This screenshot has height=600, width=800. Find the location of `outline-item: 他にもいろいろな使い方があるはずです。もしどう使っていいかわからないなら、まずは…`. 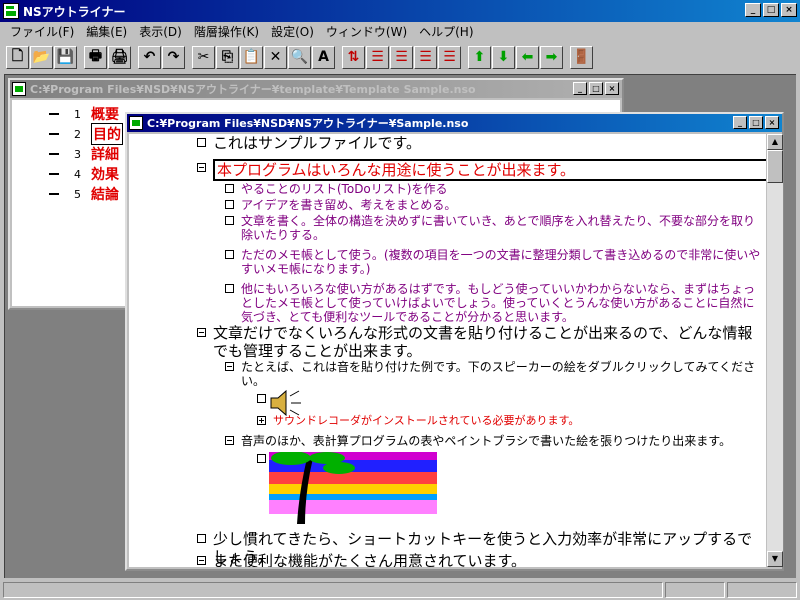

outline-item: 他にもいろいろな使い方があるはずです。もしどう使っていいかわからないなら、まずは… is located at coordinates (493, 303).